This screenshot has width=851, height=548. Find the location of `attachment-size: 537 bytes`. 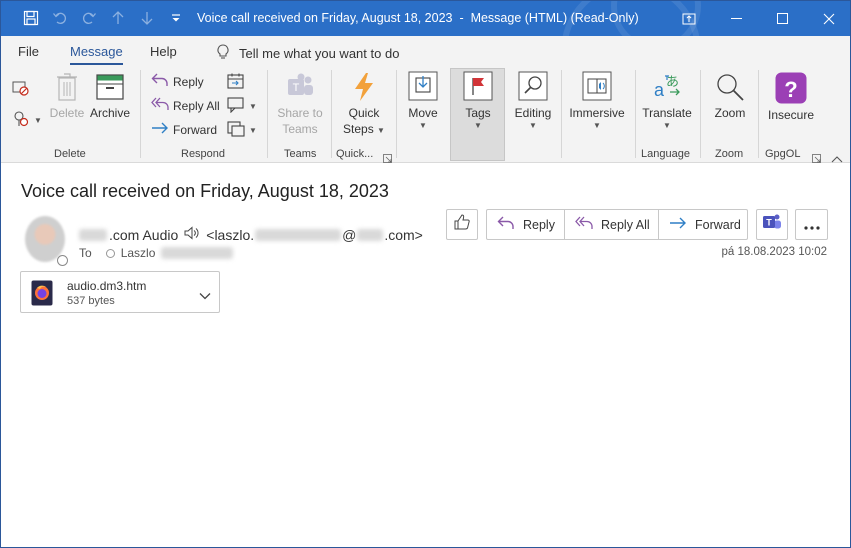

attachment-size: 537 bytes is located at coordinates (91, 301).